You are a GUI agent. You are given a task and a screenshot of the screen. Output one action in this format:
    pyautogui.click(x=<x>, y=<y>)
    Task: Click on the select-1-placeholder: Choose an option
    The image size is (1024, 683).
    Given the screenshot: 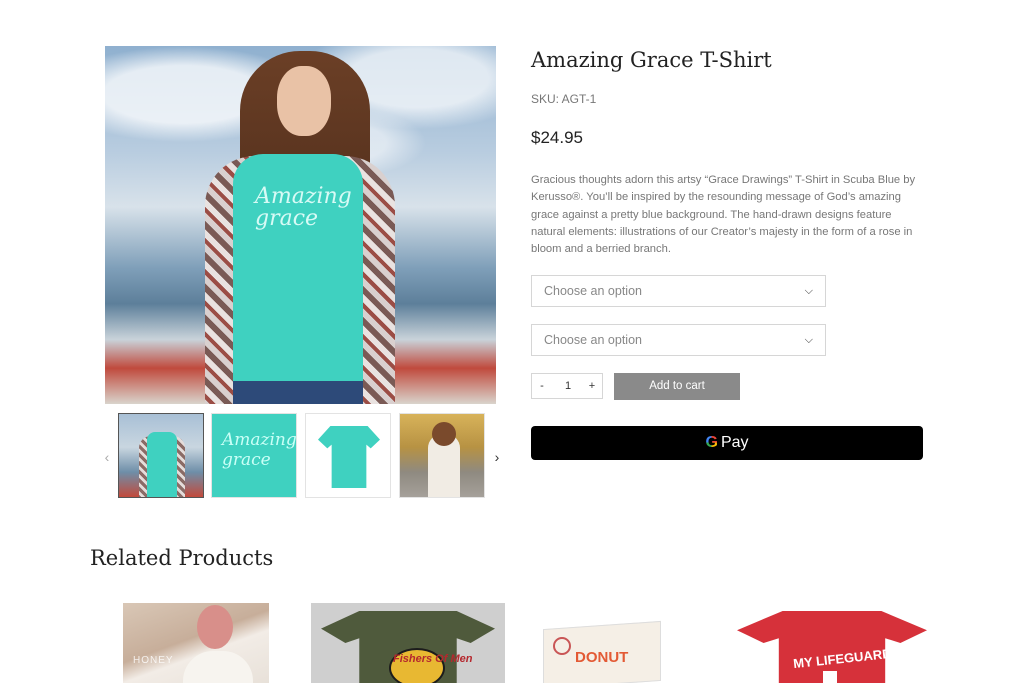 What is the action you would take?
    pyautogui.click(x=593, y=291)
    